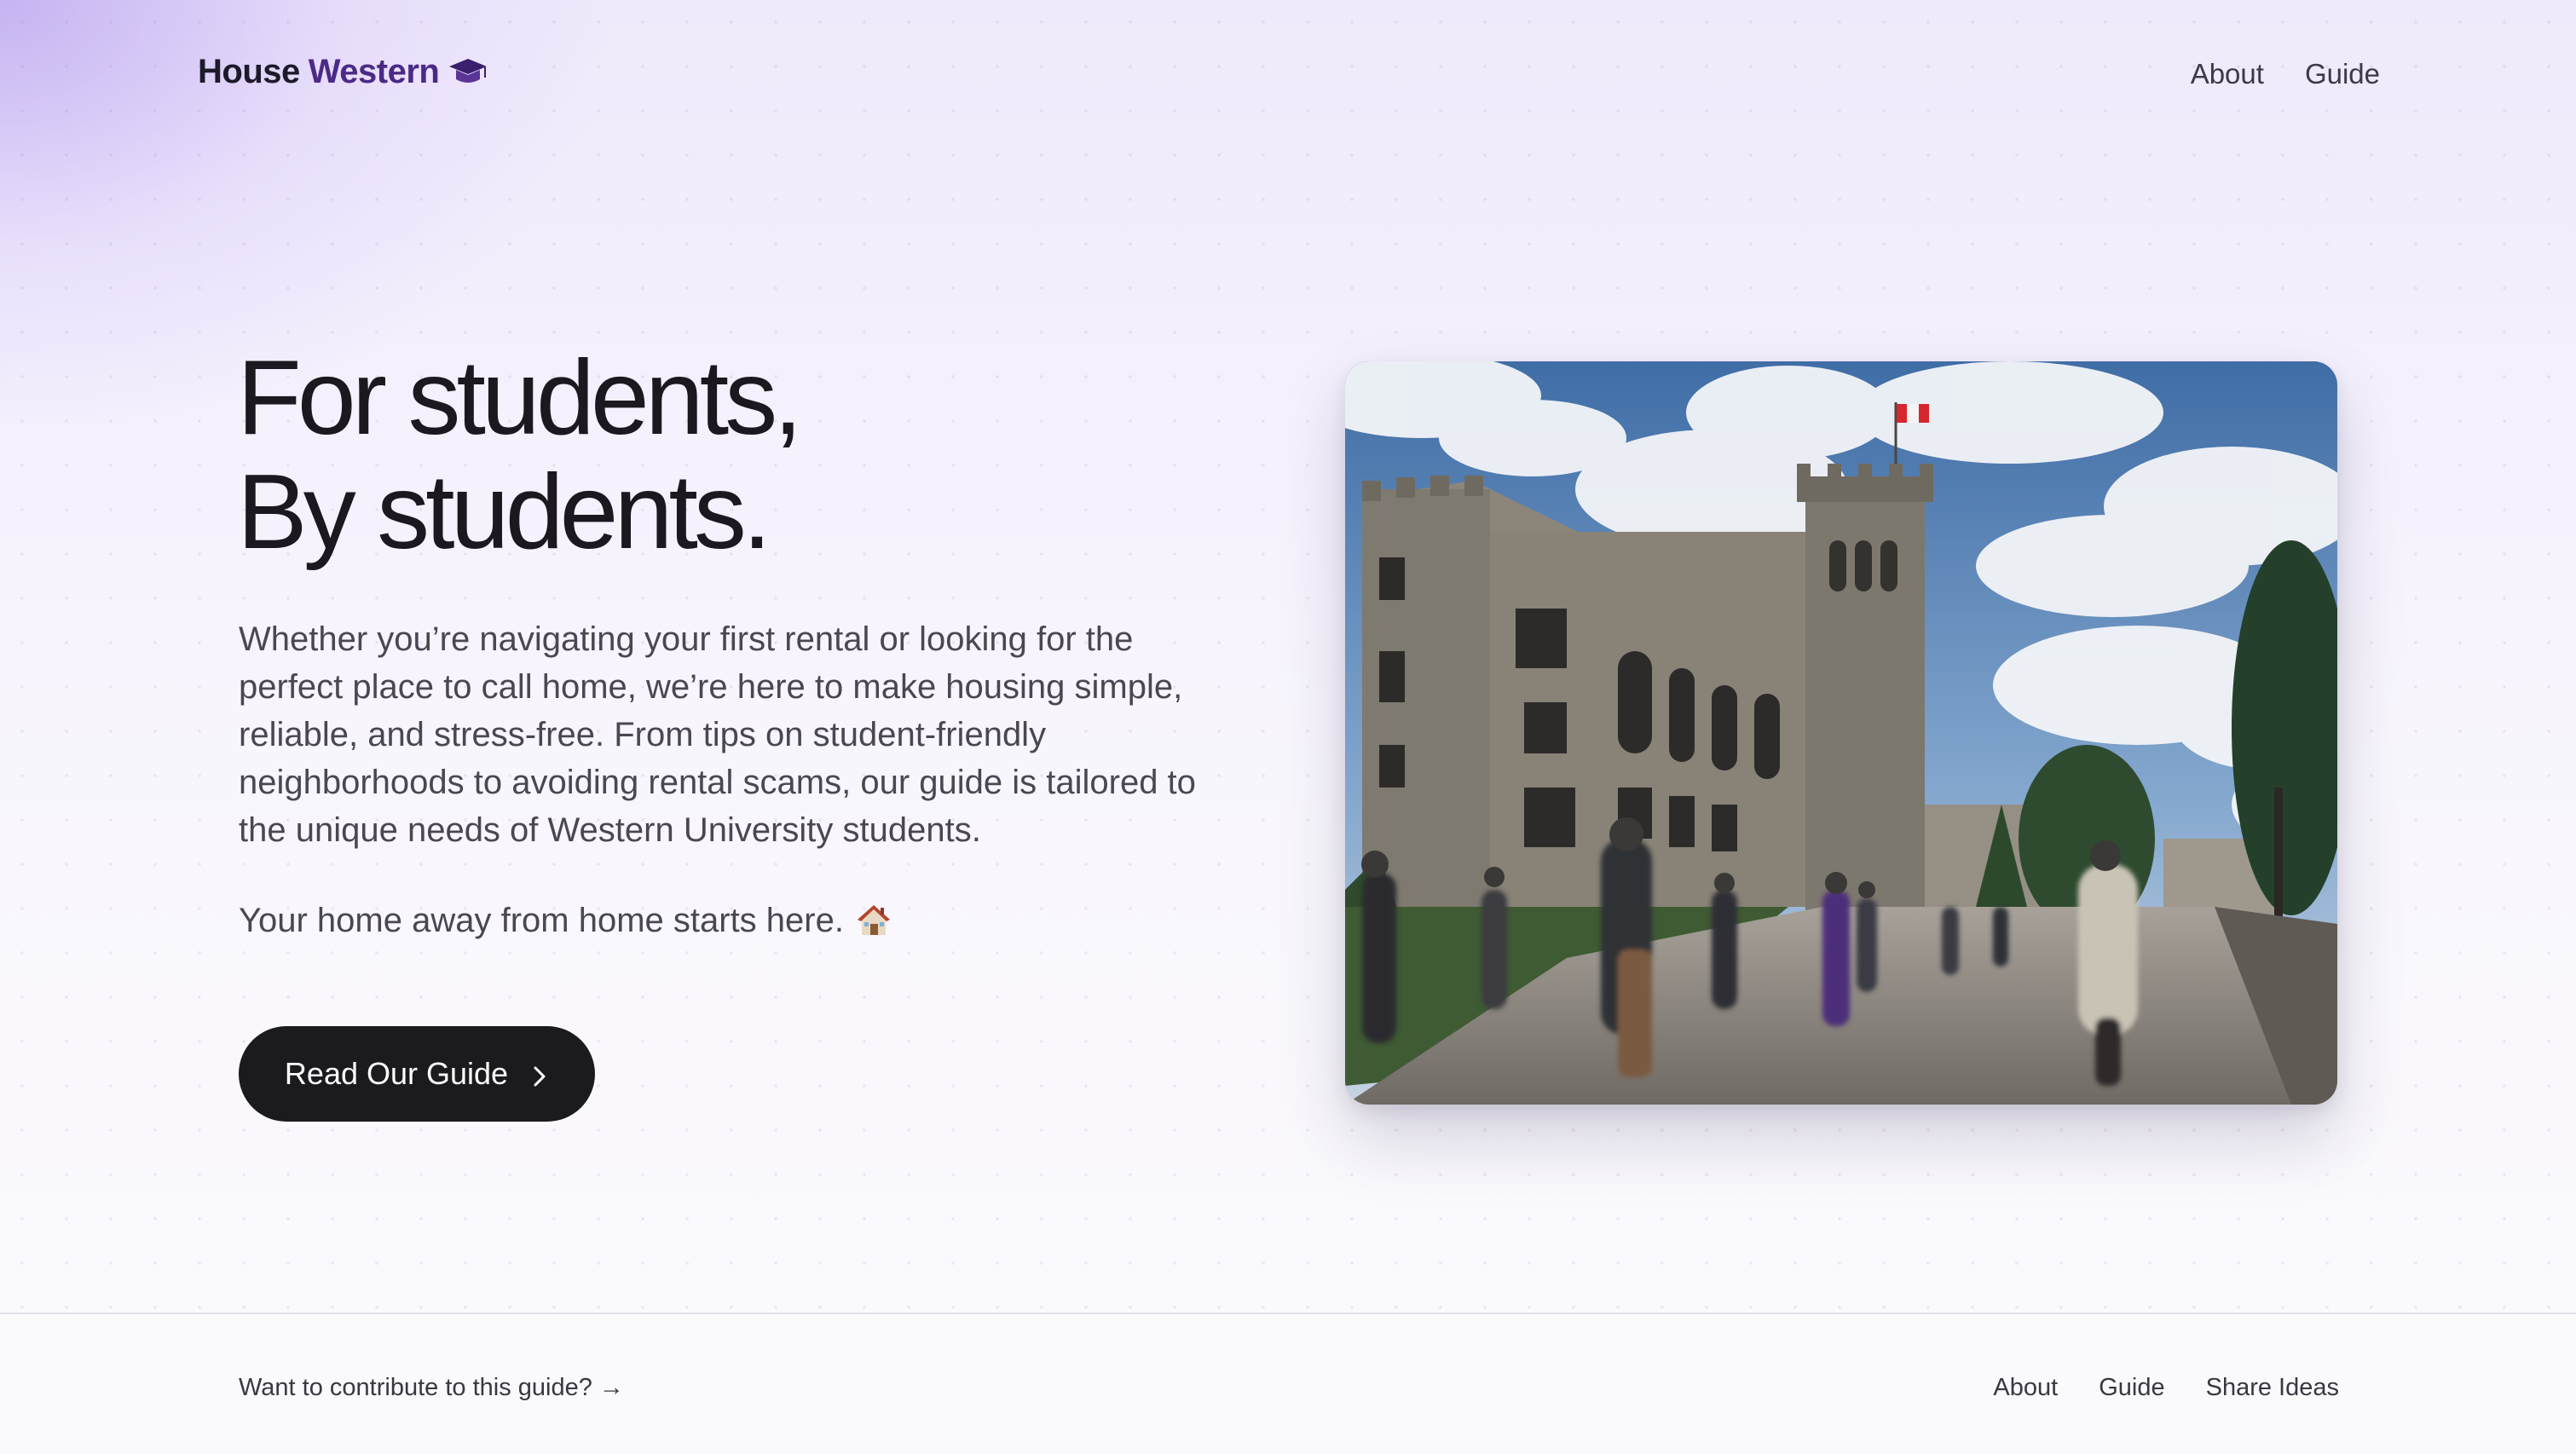  Describe the element at coordinates (2227, 74) in the screenshot. I see `nav-about-link: About` at that location.